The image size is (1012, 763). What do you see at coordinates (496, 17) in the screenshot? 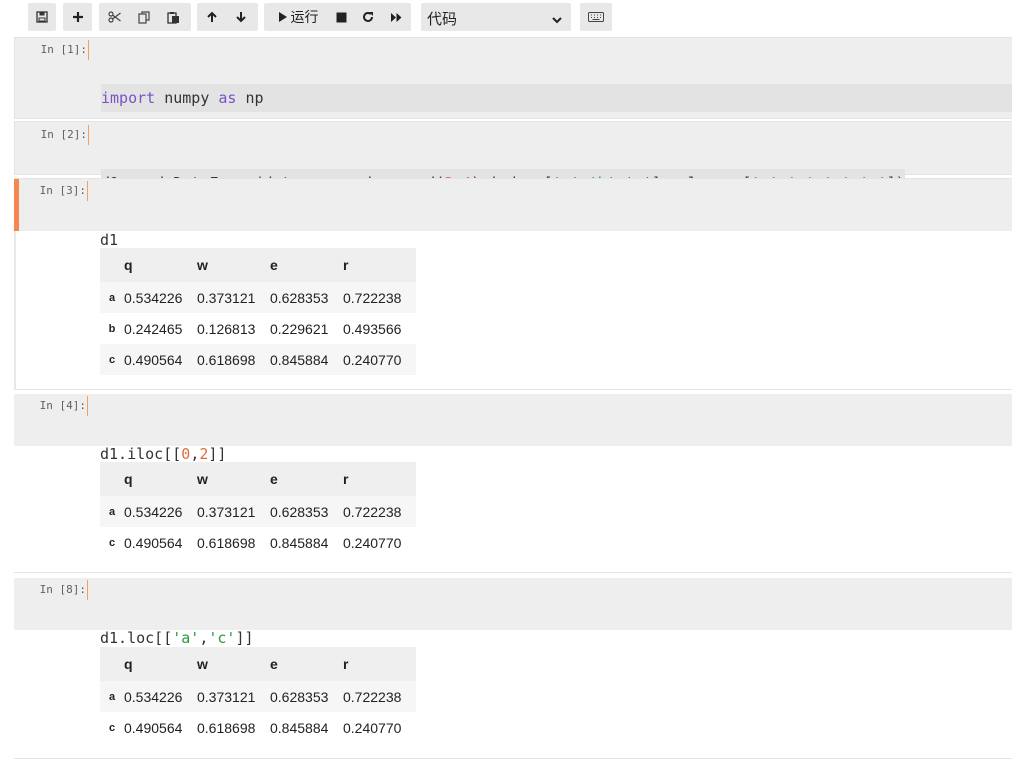
I see `cell-type-select: 代码` at bounding box center [496, 17].